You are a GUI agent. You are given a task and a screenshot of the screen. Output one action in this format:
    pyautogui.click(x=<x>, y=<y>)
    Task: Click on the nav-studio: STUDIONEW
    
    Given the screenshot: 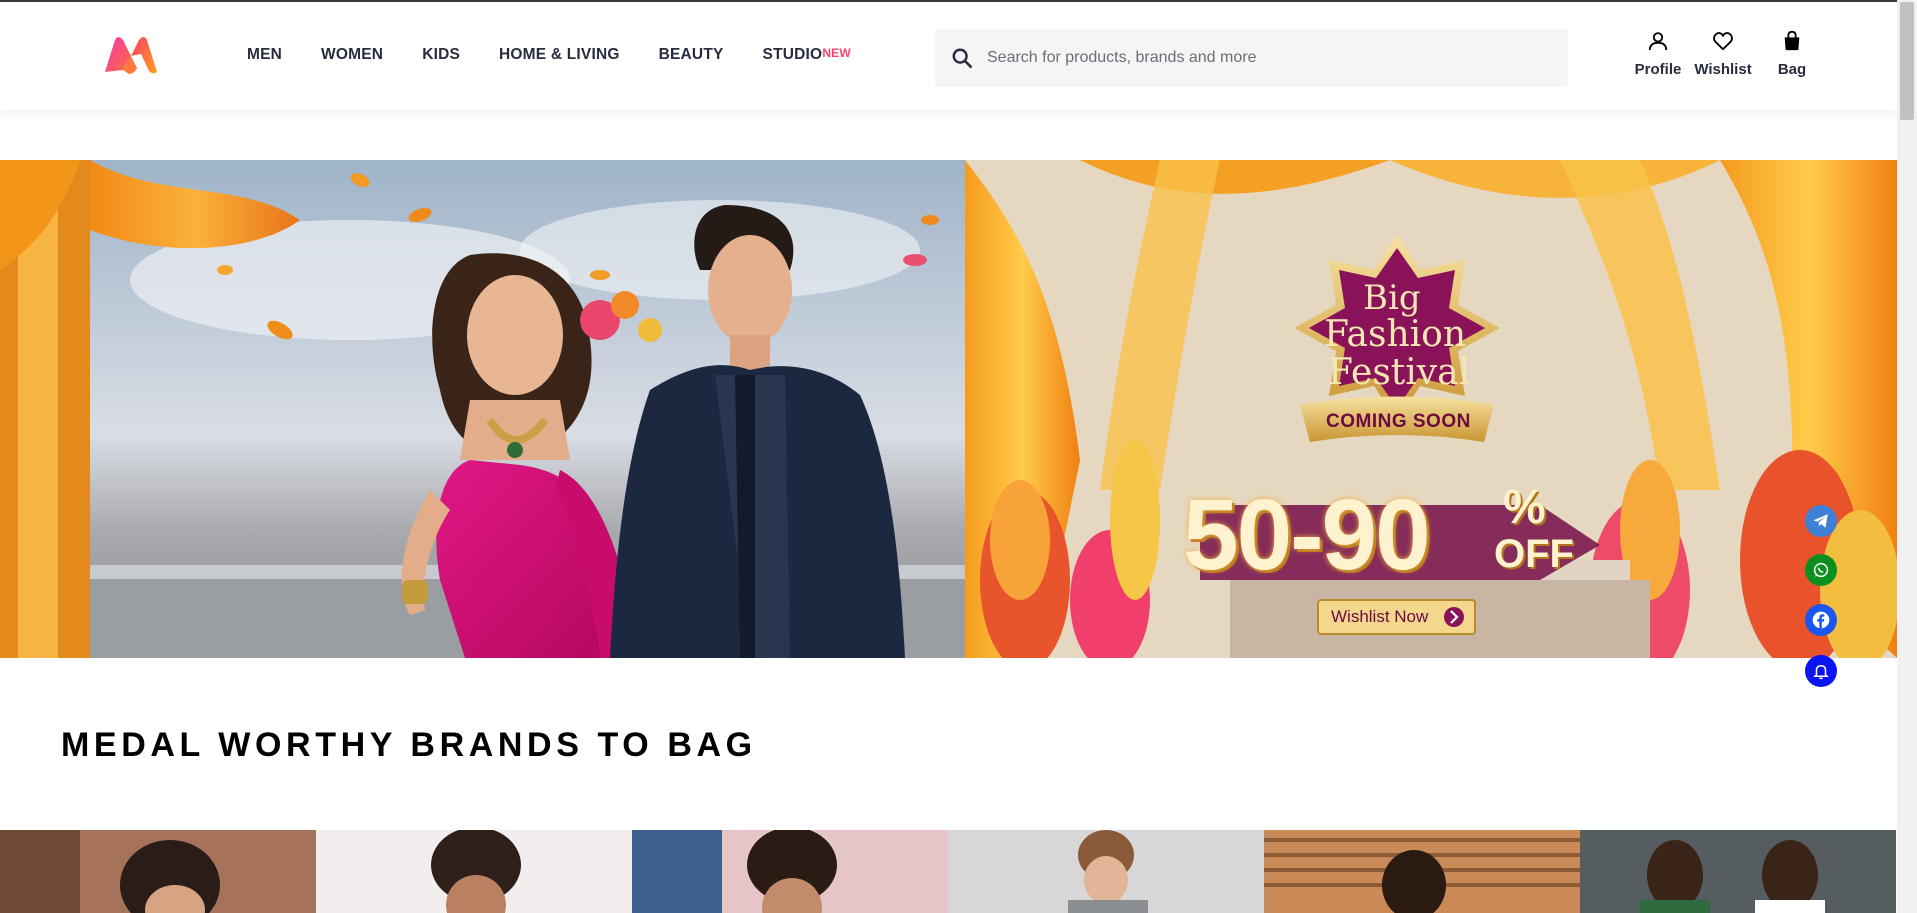 What is the action you would take?
    pyautogui.click(x=807, y=55)
    